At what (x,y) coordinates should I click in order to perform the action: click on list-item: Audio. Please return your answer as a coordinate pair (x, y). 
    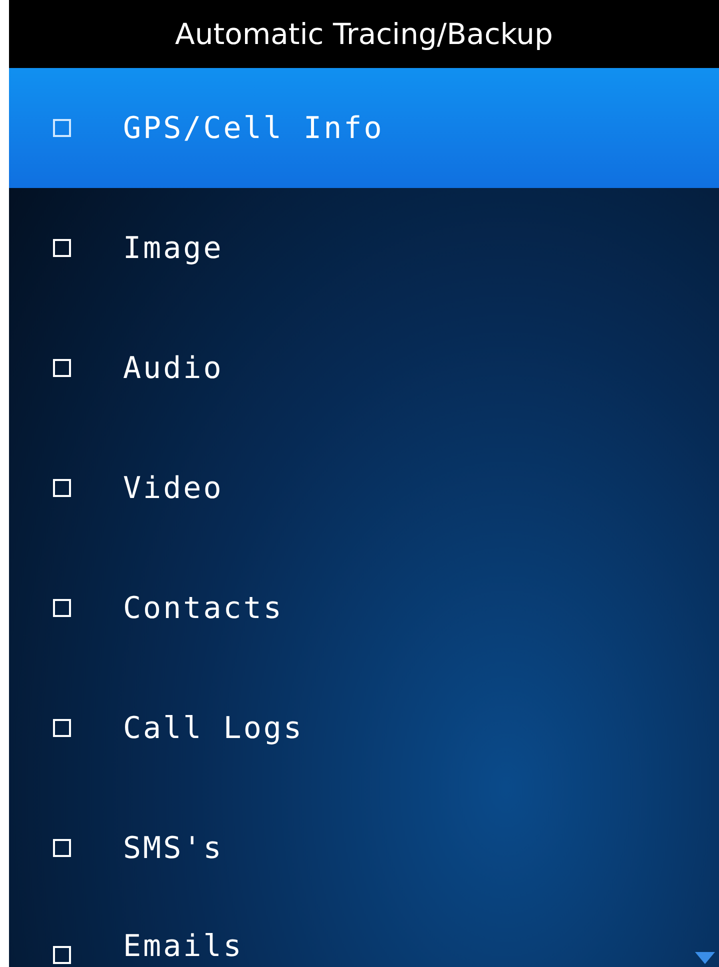
    Looking at the image, I should click on (364, 368).